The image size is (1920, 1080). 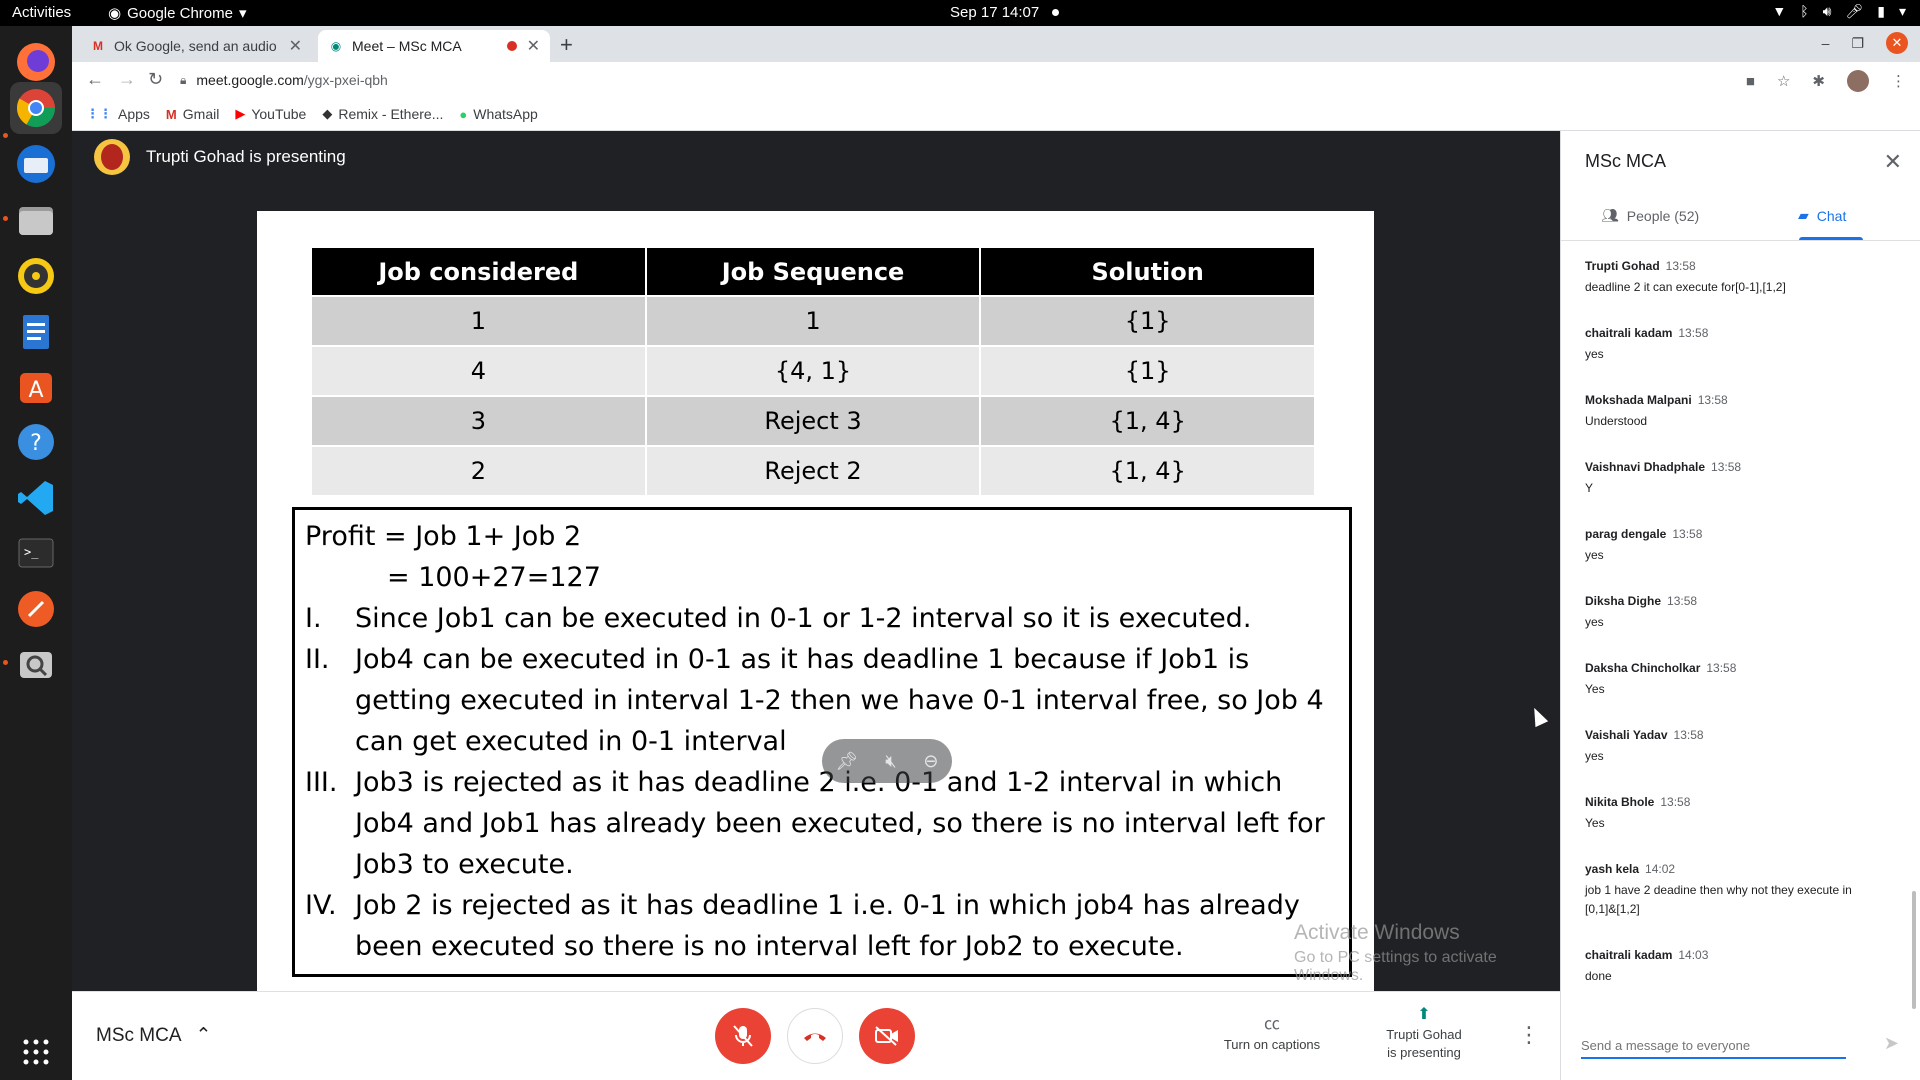 I want to click on table-cell: 2, so click(x=478, y=471).